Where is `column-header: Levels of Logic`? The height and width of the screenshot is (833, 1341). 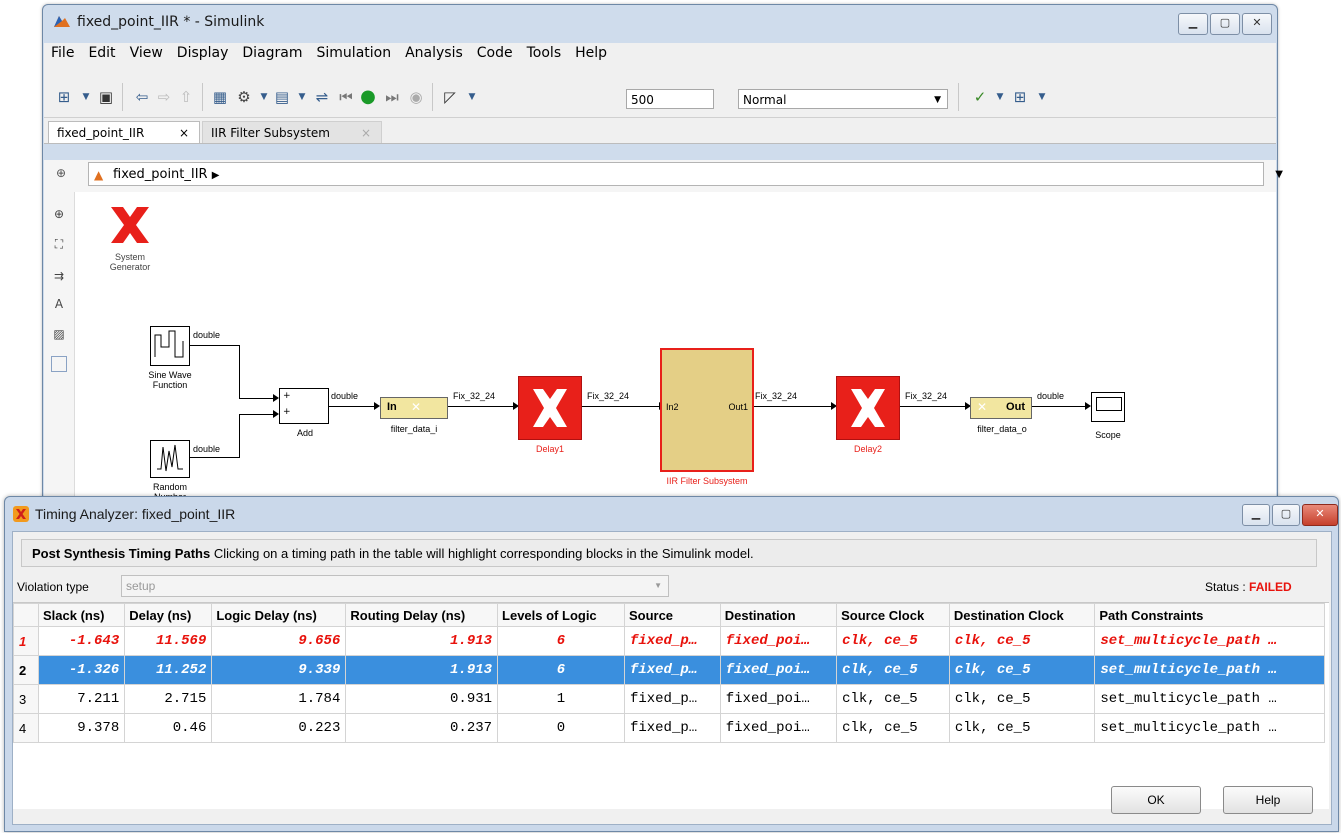 column-header: Levels of Logic is located at coordinates (561, 615).